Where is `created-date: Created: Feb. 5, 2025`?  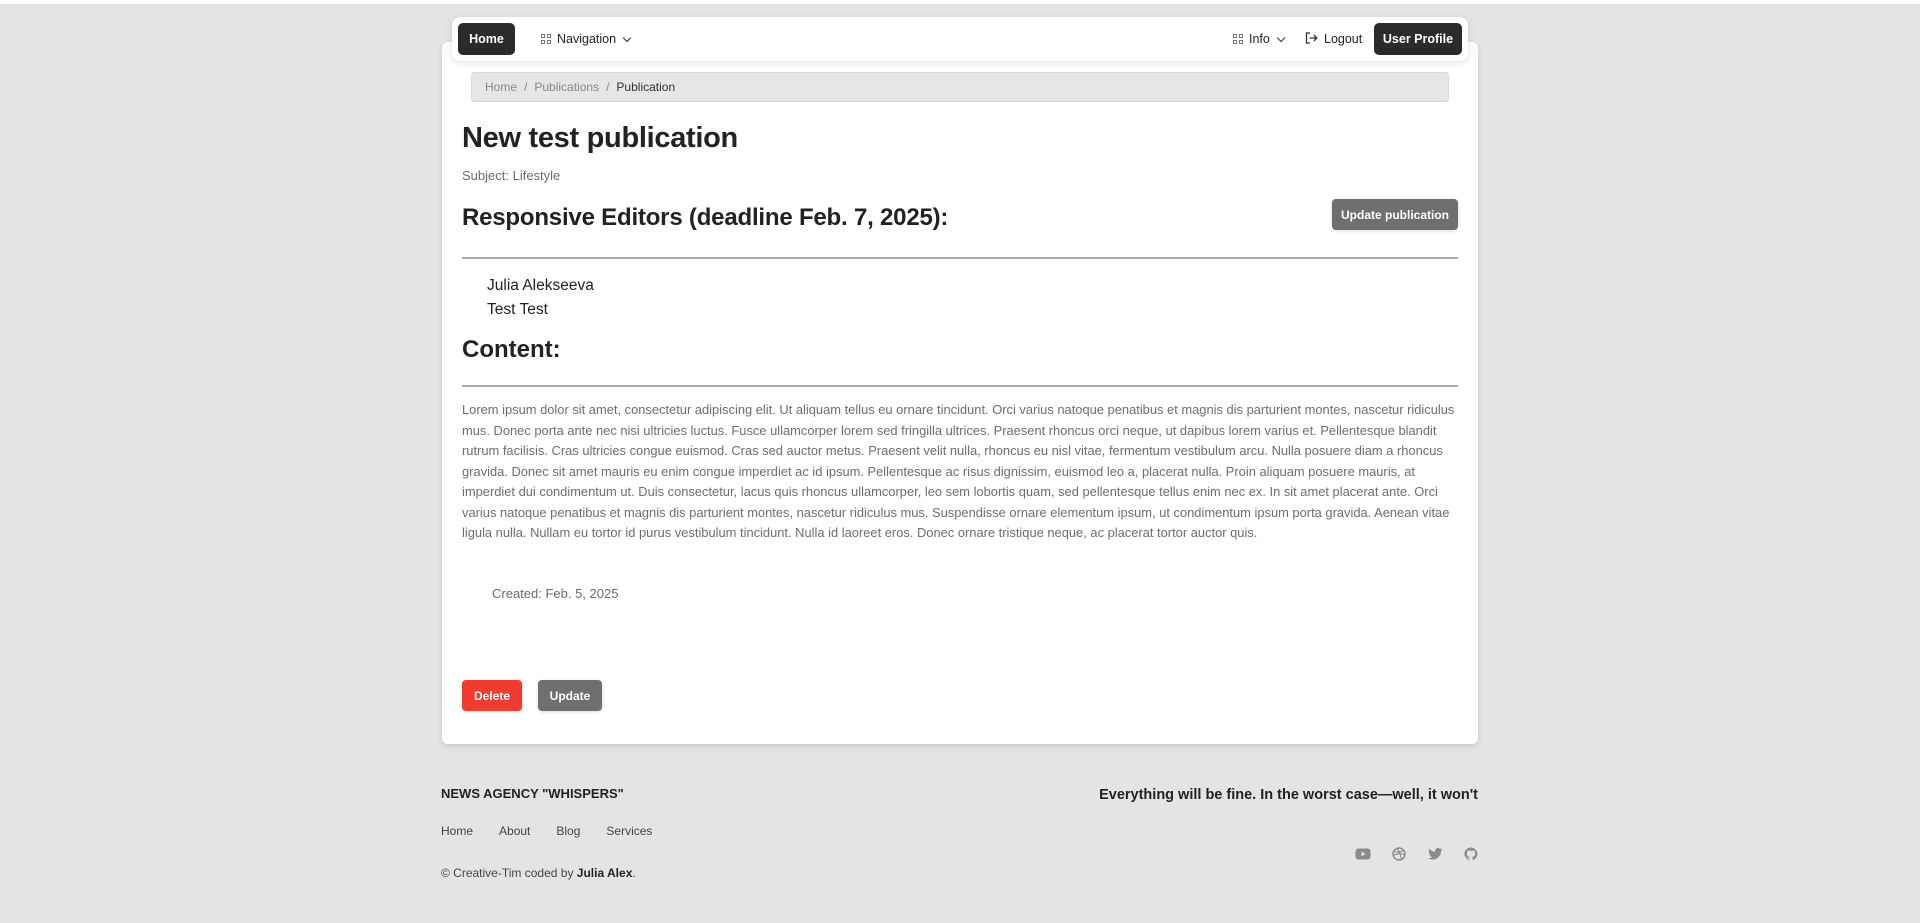
created-date: Created: Feb. 5, 2025 is located at coordinates (555, 593).